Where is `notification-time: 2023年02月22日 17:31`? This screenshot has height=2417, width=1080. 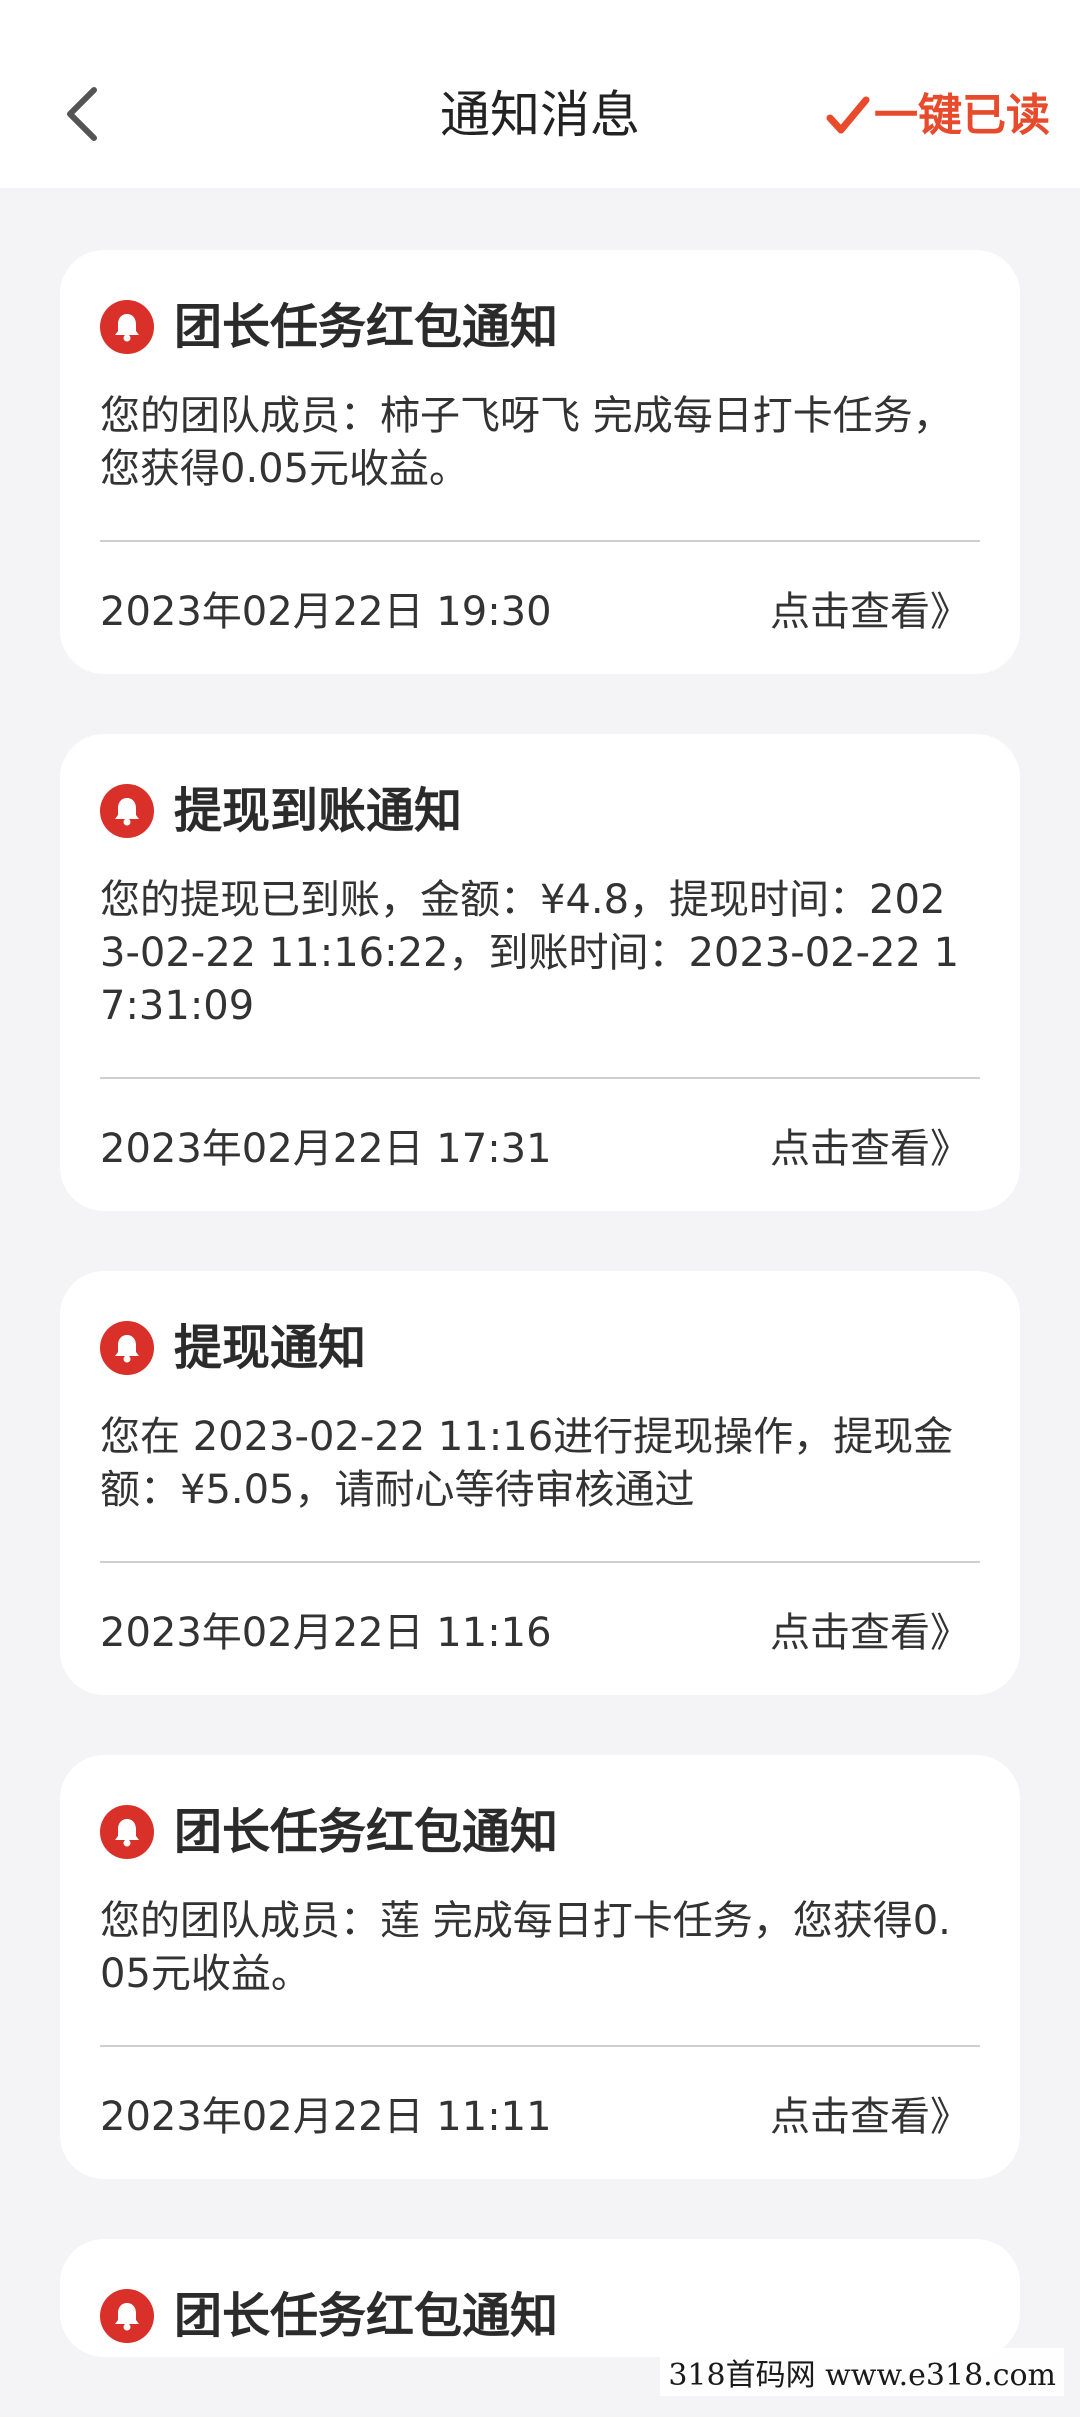 notification-time: 2023年02月22日 17:31 is located at coordinates (326, 1149).